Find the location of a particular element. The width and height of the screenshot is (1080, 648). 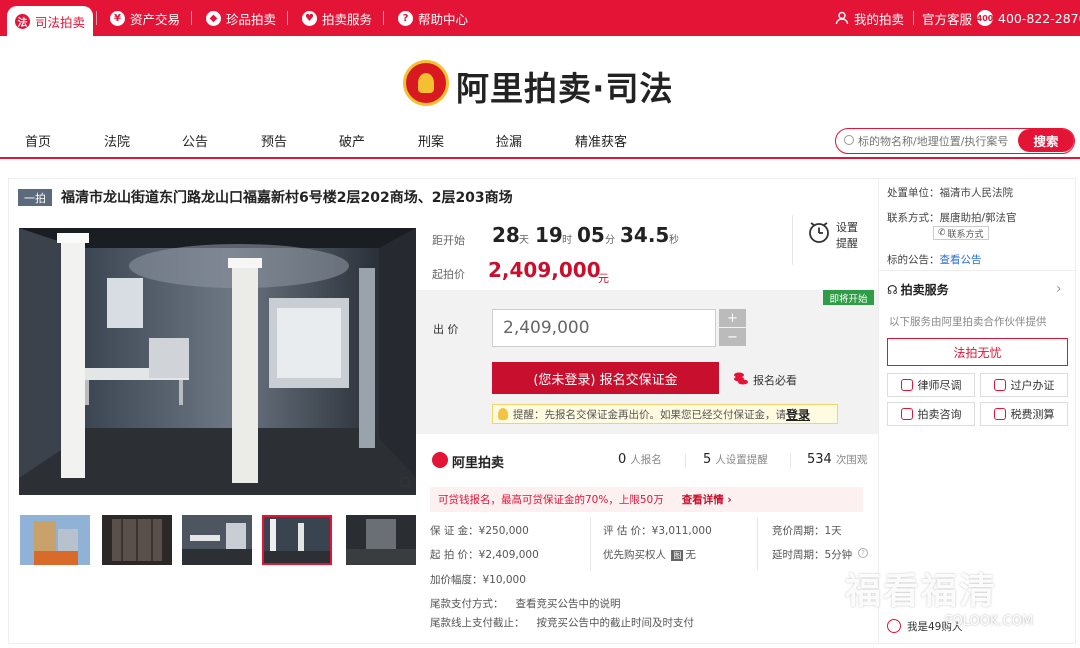

register-deposit-button: (您未登录) 报名交保证金 is located at coordinates (605, 378).